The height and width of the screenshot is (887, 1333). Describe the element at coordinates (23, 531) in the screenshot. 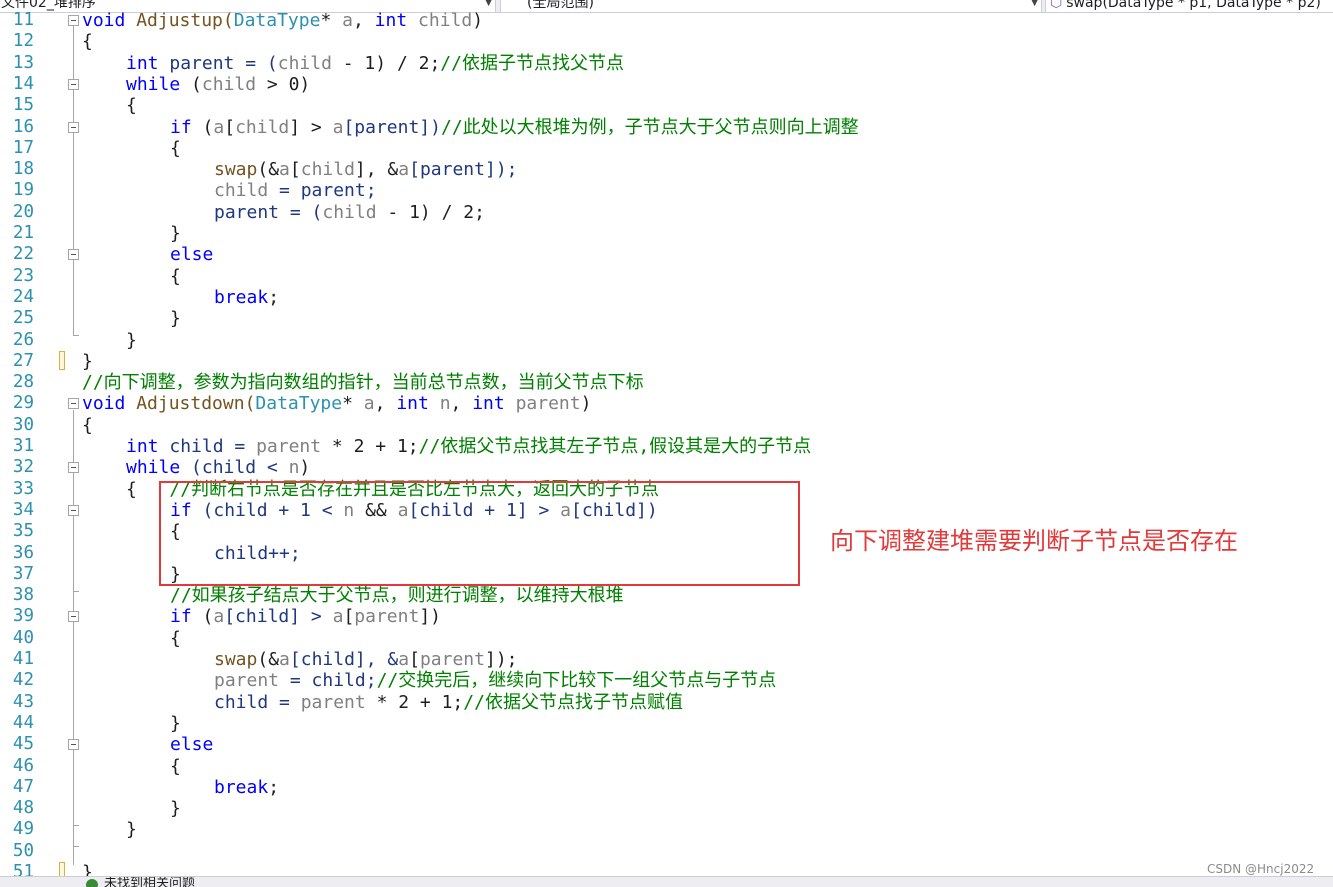

I see `line-number: 35` at that location.